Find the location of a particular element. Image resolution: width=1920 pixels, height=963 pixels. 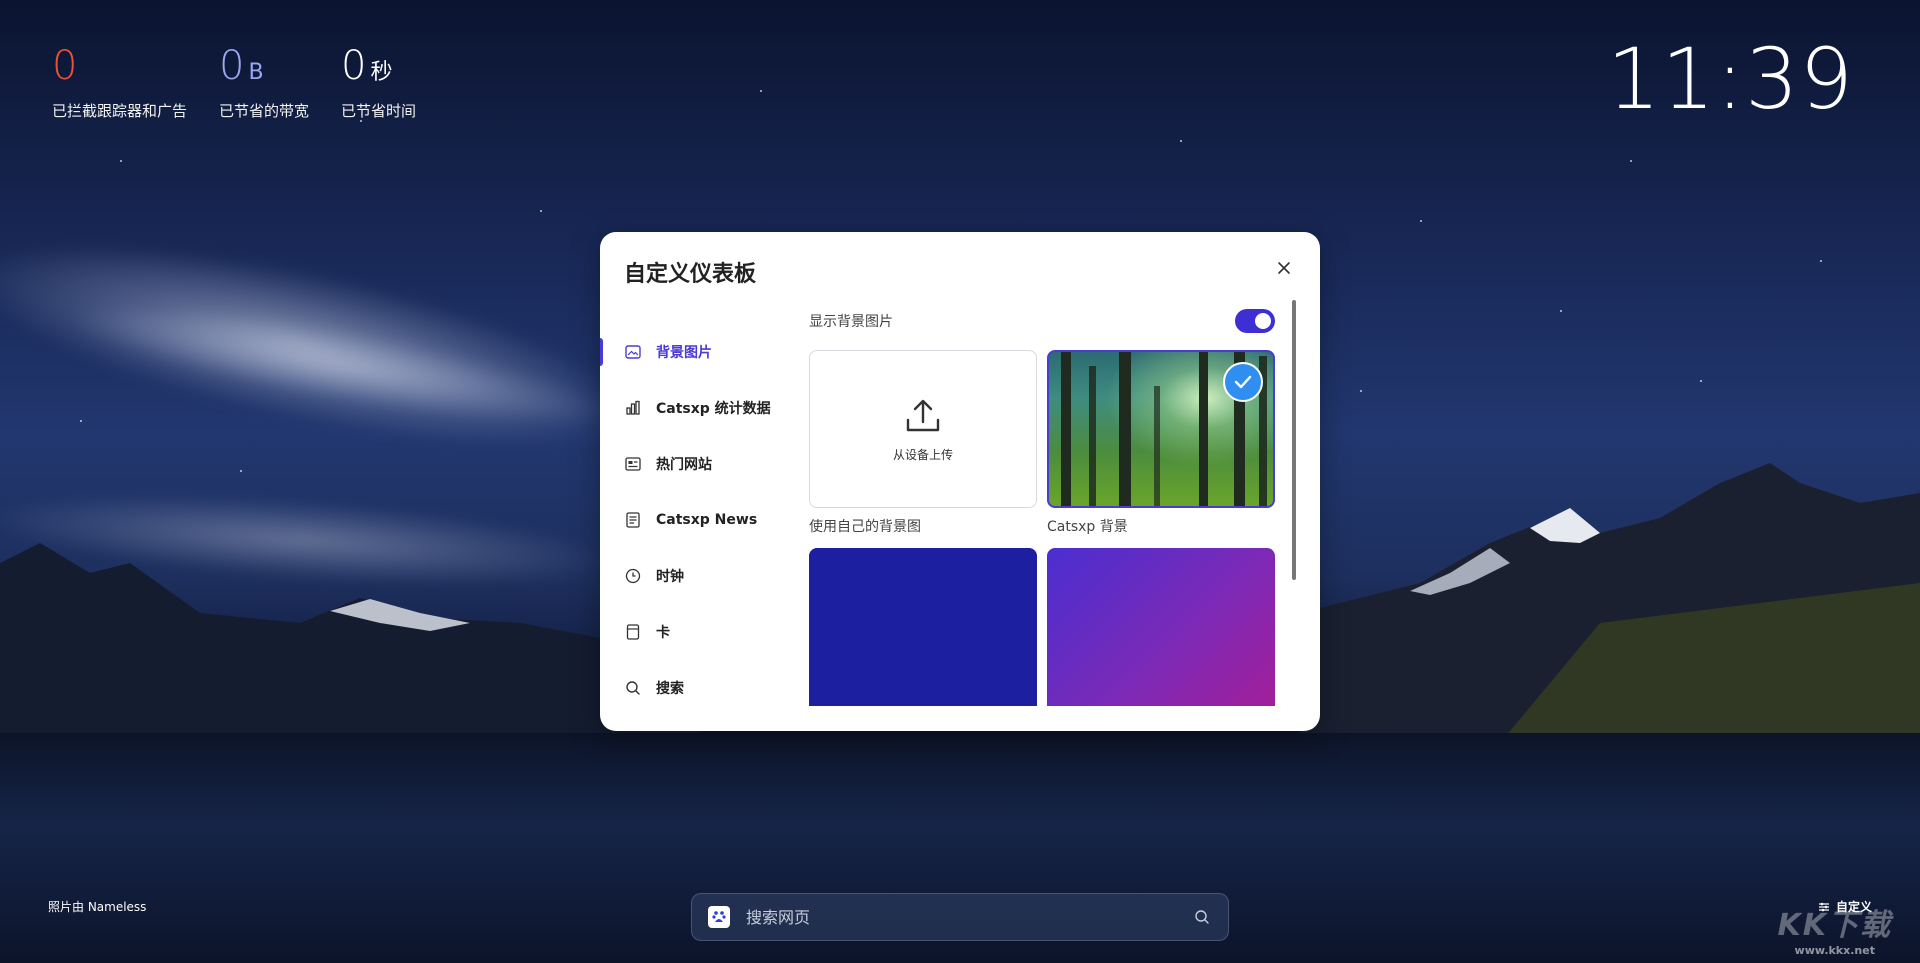

mountains-right is located at coordinates (1610, 603).